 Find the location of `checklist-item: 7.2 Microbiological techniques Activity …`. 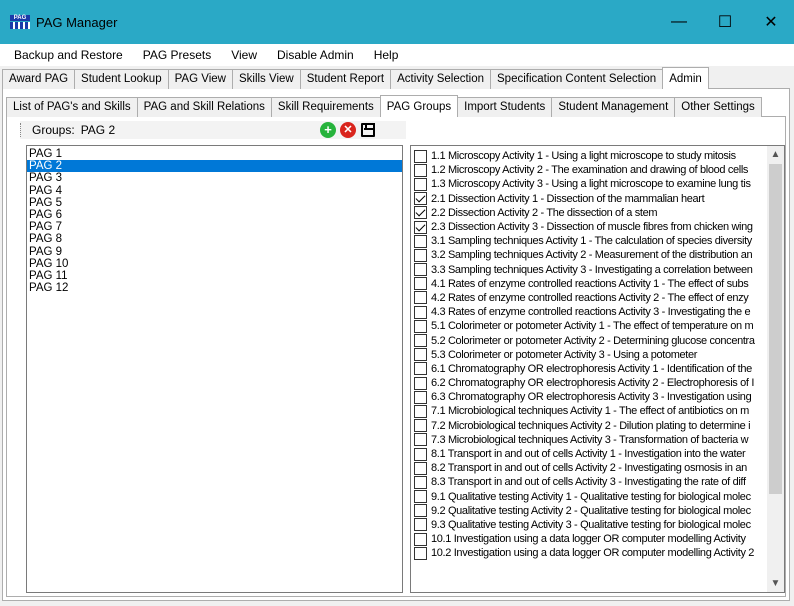

checklist-item: 7.2 Microbiological techniques Activity … is located at coordinates (589, 426).